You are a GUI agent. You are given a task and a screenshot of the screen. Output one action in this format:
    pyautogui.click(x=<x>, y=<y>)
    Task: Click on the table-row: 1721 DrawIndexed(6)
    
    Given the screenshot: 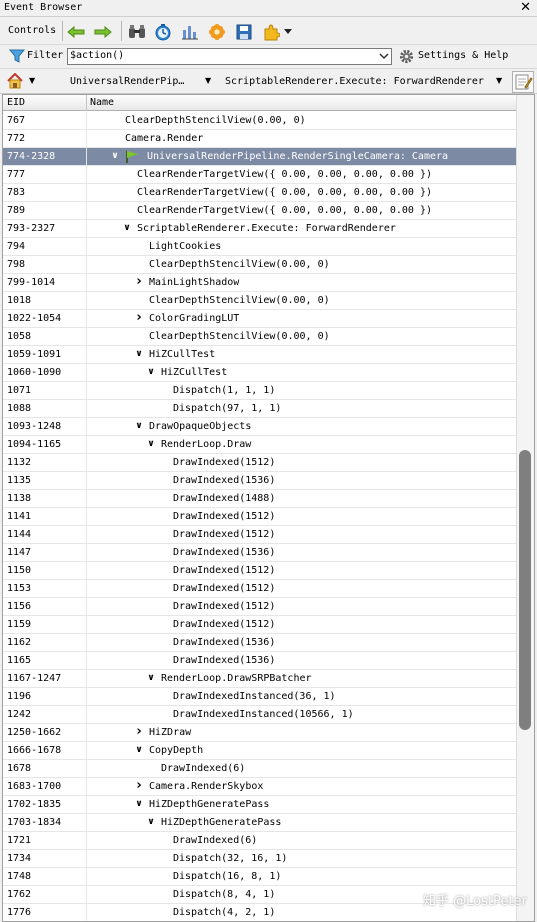 What is the action you would take?
    pyautogui.click(x=260, y=841)
    